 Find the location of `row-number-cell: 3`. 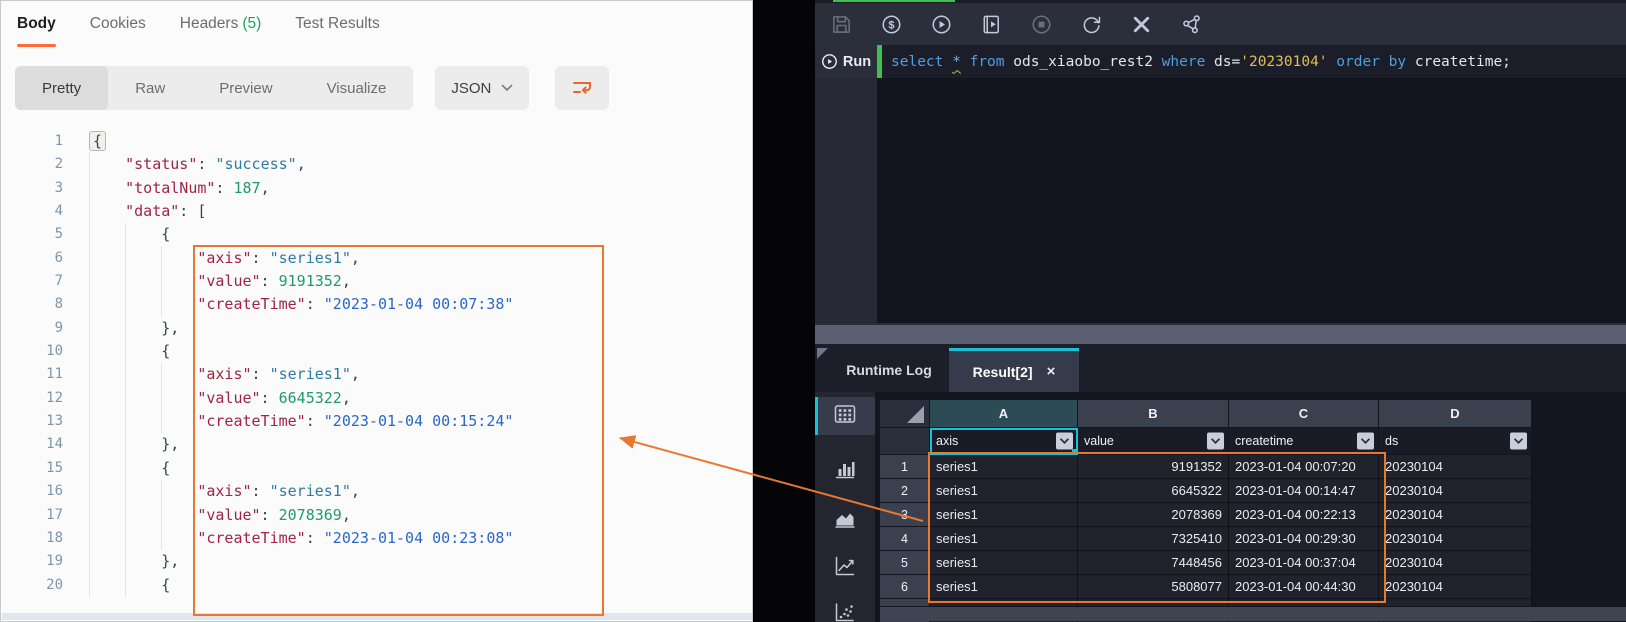

row-number-cell: 3 is located at coordinates (905, 515).